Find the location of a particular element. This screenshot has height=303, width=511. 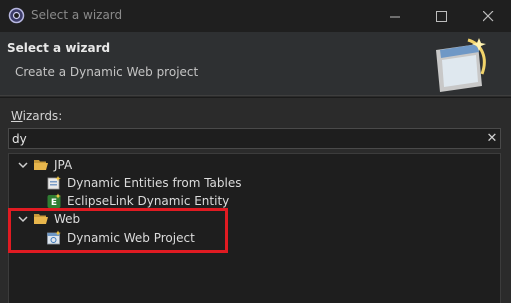

header-separator is located at coordinates (255, 95).